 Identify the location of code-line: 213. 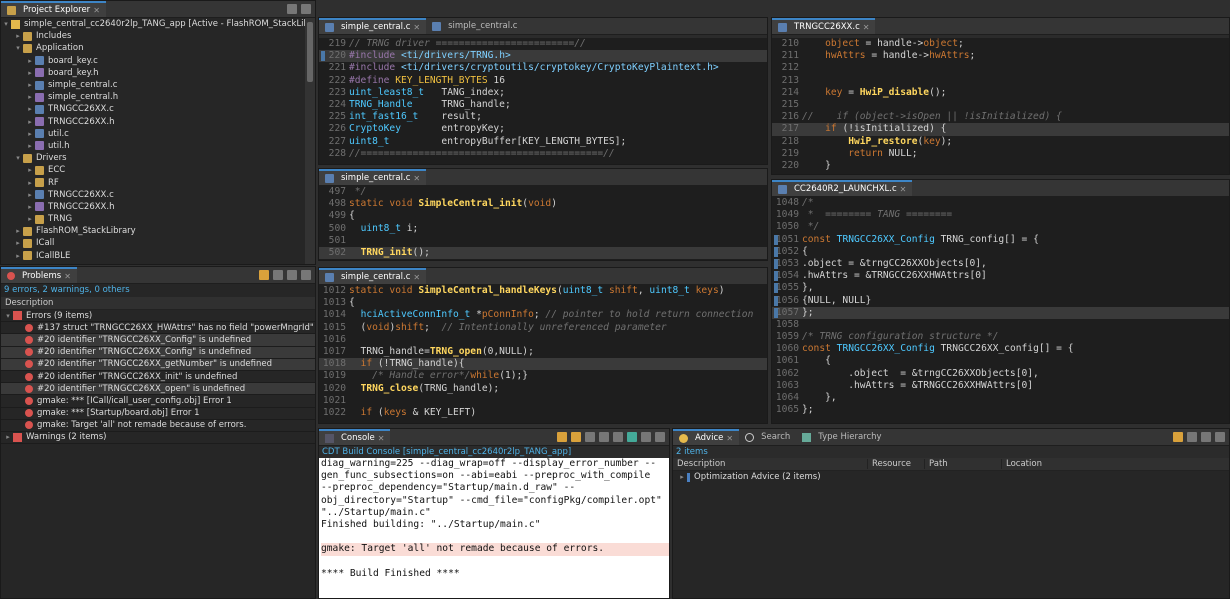
(1000, 81).